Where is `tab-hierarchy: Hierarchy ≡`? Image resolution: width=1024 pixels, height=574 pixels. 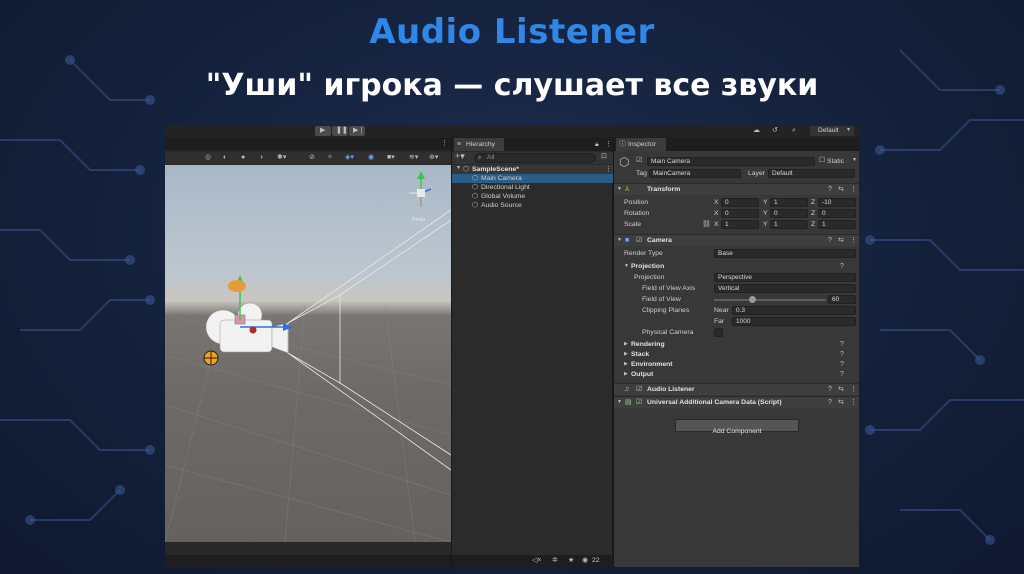 tab-hierarchy: Hierarchy ≡ is located at coordinates (479, 144).